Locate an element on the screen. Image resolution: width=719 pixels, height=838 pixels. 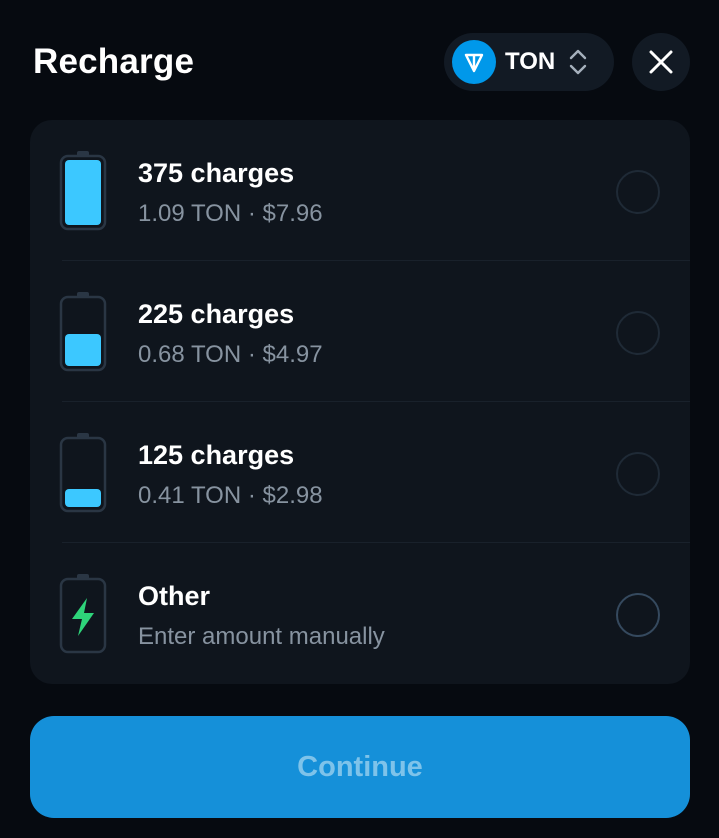
option-title: 225 charges is located at coordinates (216, 314).